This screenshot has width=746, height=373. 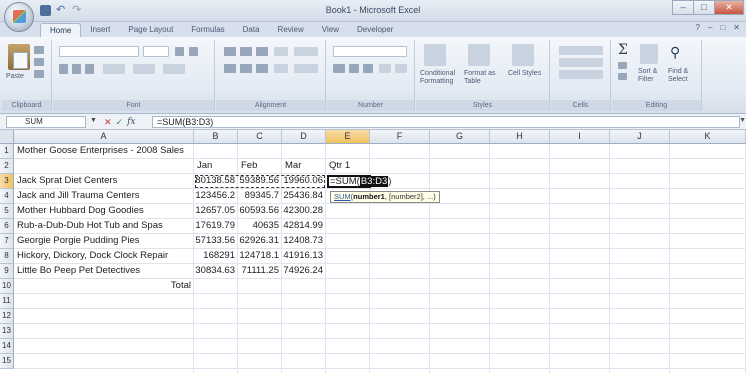 I want to click on tab-insert: Insert, so click(x=100, y=30).